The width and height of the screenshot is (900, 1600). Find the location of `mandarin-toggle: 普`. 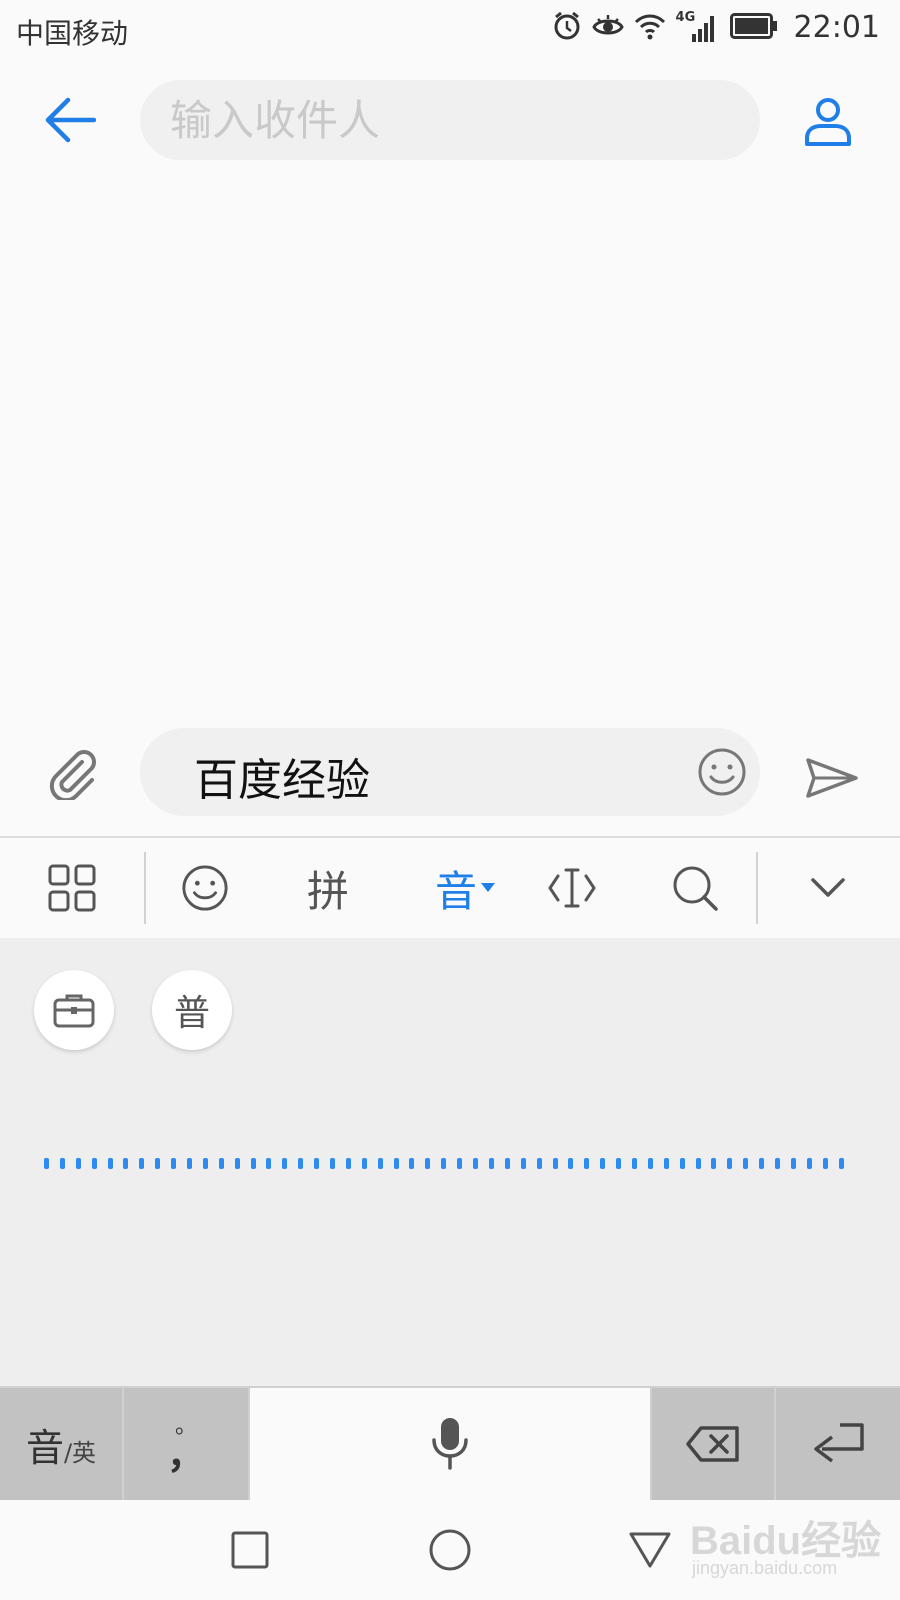

mandarin-toggle: 普 is located at coordinates (192, 1010).